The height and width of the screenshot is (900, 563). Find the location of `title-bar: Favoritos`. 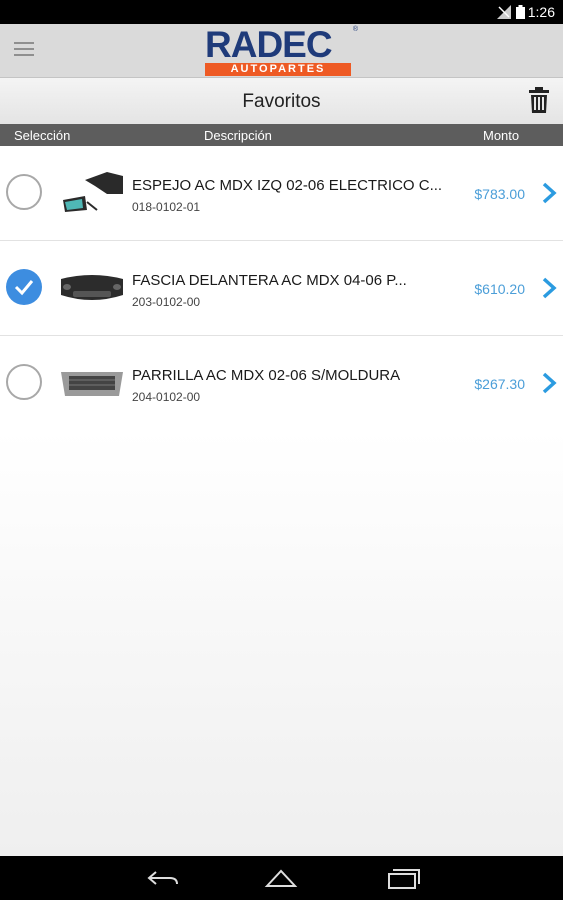

title-bar: Favoritos is located at coordinates (281, 101).